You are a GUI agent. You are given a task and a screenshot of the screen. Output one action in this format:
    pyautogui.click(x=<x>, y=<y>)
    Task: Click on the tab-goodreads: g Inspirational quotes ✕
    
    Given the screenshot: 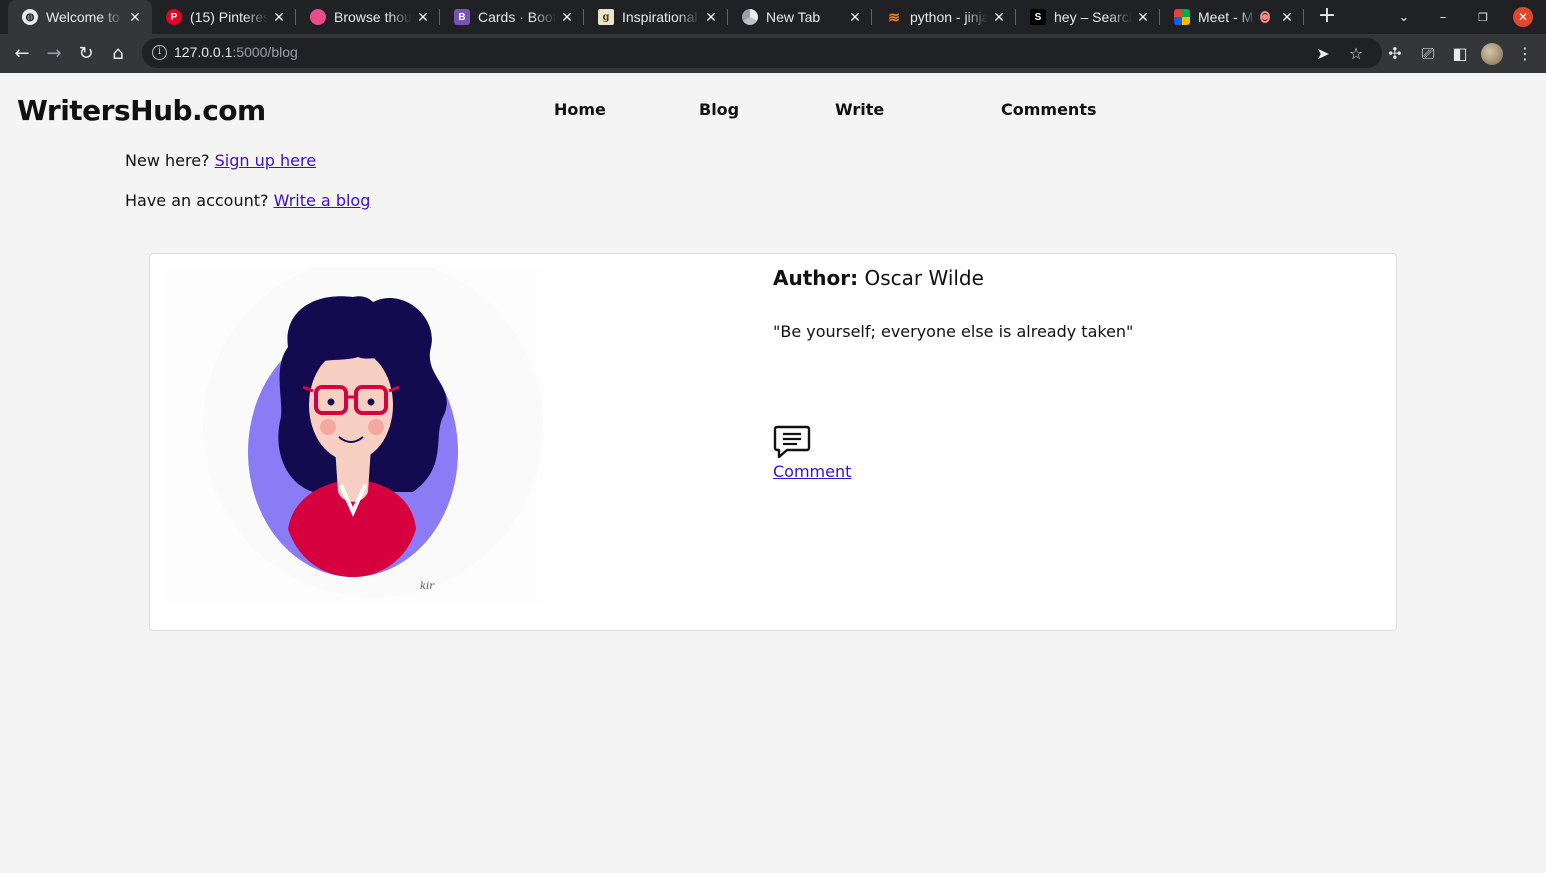 What is the action you would take?
    pyautogui.click(x=656, y=17)
    